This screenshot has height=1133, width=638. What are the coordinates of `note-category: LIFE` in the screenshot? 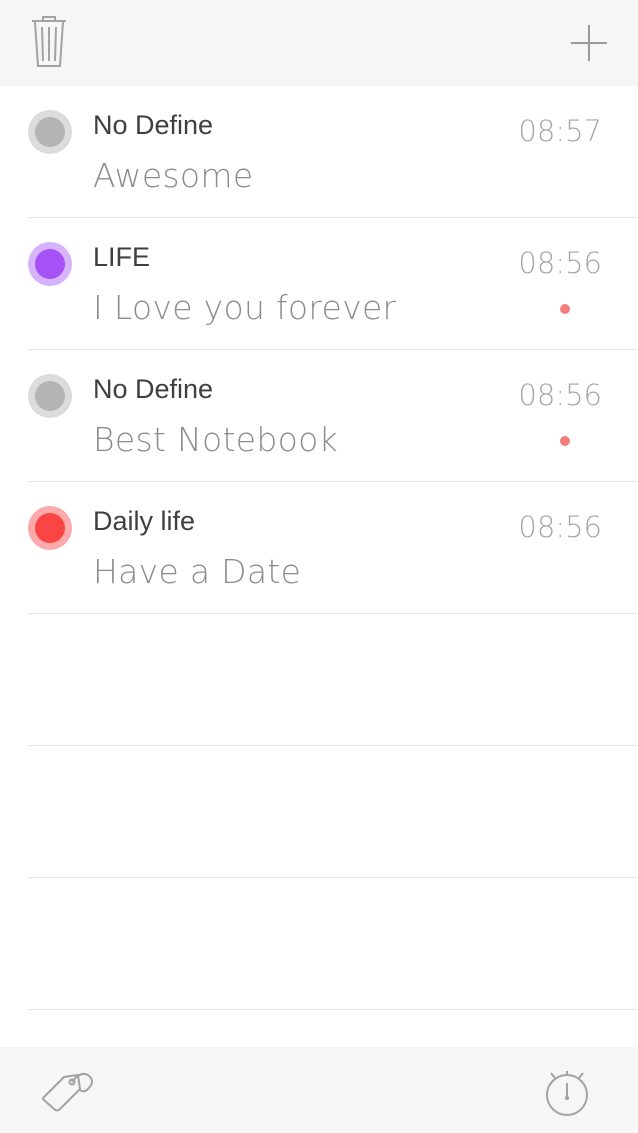 It's located at (122, 257).